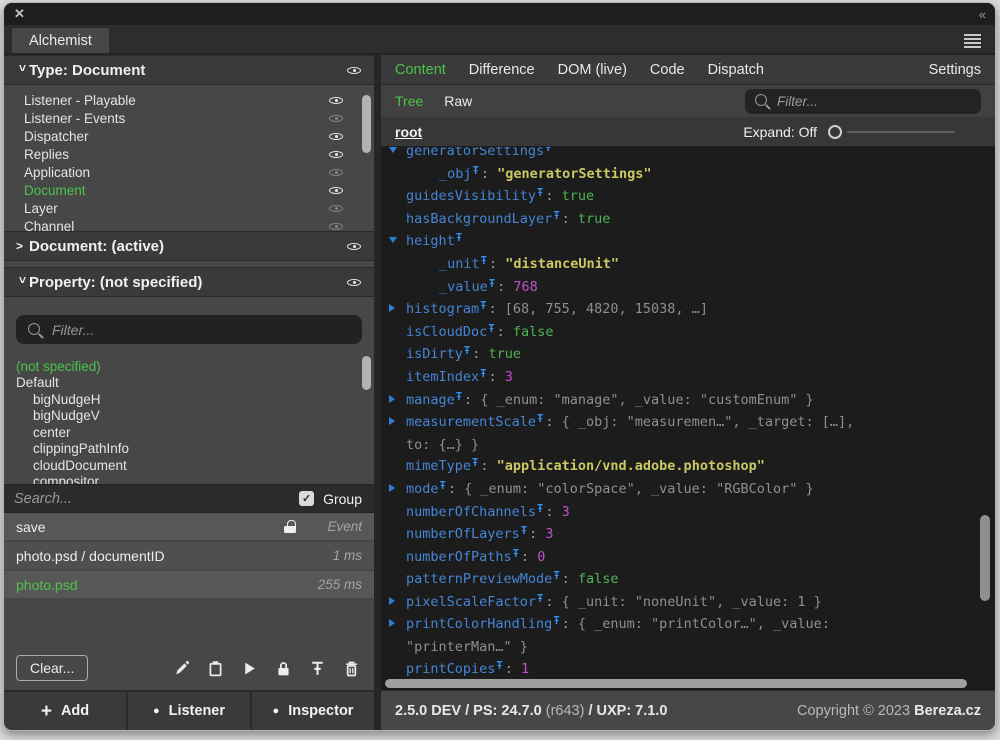 Image resolution: width=1000 pixels, height=740 pixels. Describe the element at coordinates (189, 555) in the screenshot. I see `result-row: photo.psd / documentID 1 ms` at that location.